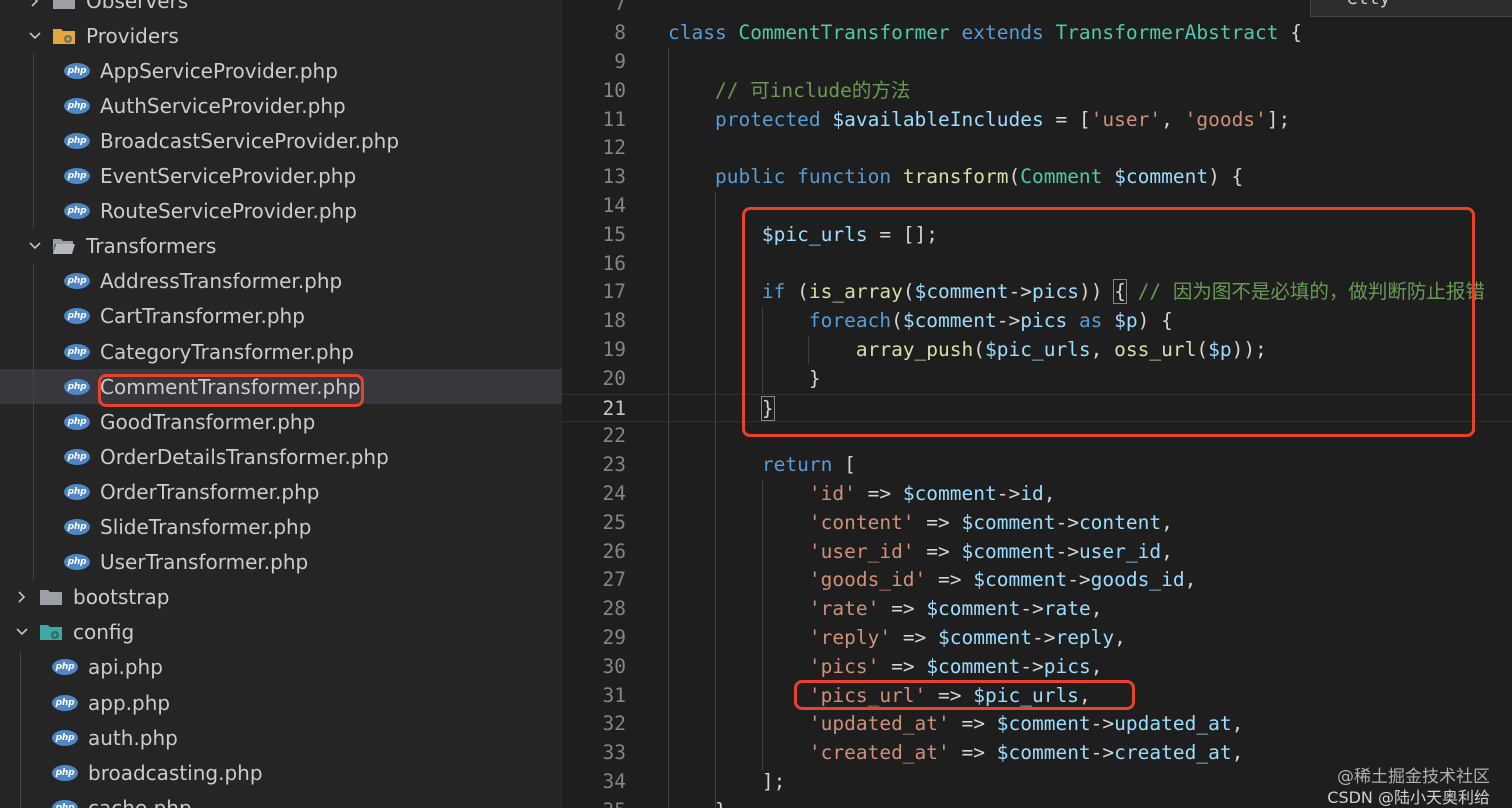  What do you see at coordinates (281, 562) in the screenshot?
I see `explorer-item-usertransformer-php: php UserTransformer.php` at bounding box center [281, 562].